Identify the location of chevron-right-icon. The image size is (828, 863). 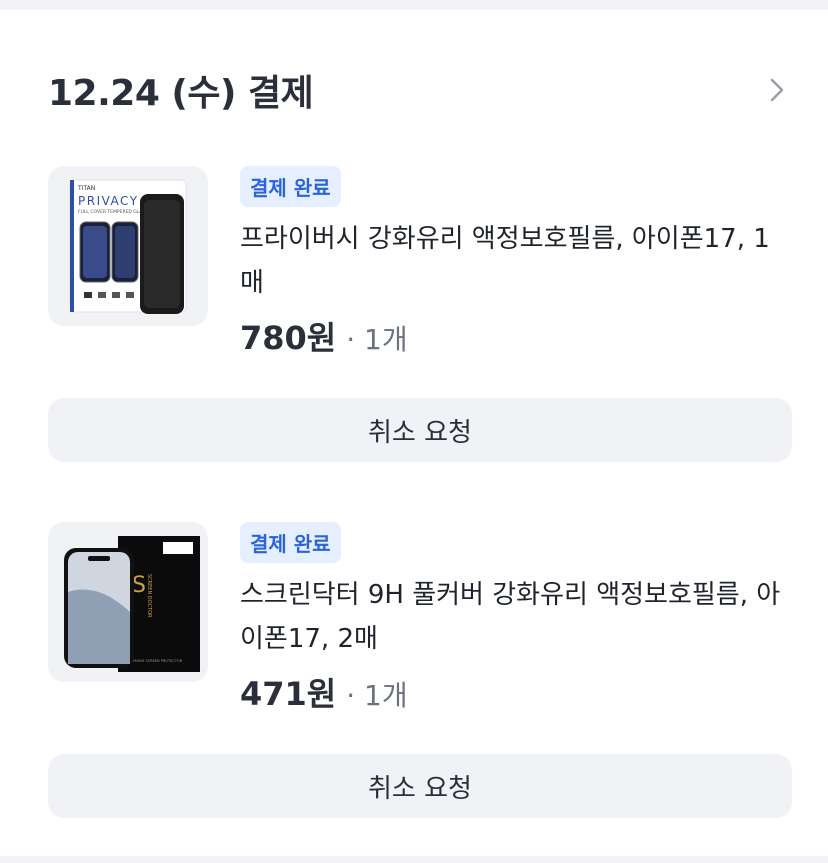
(777, 90).